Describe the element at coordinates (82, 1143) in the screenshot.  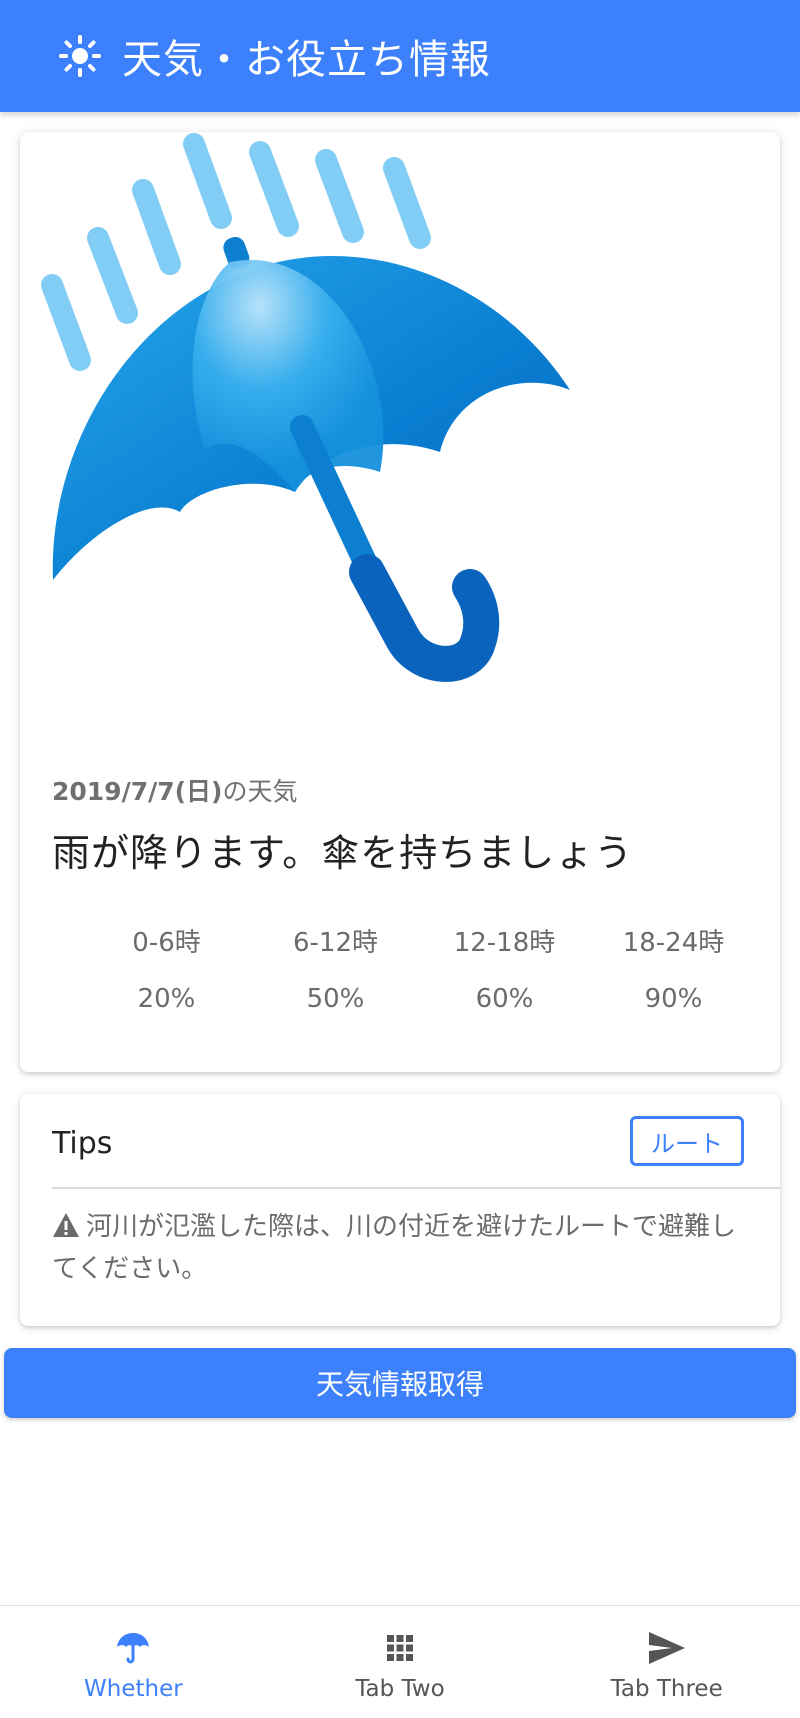
I see `tips-title: Tips` at that location.